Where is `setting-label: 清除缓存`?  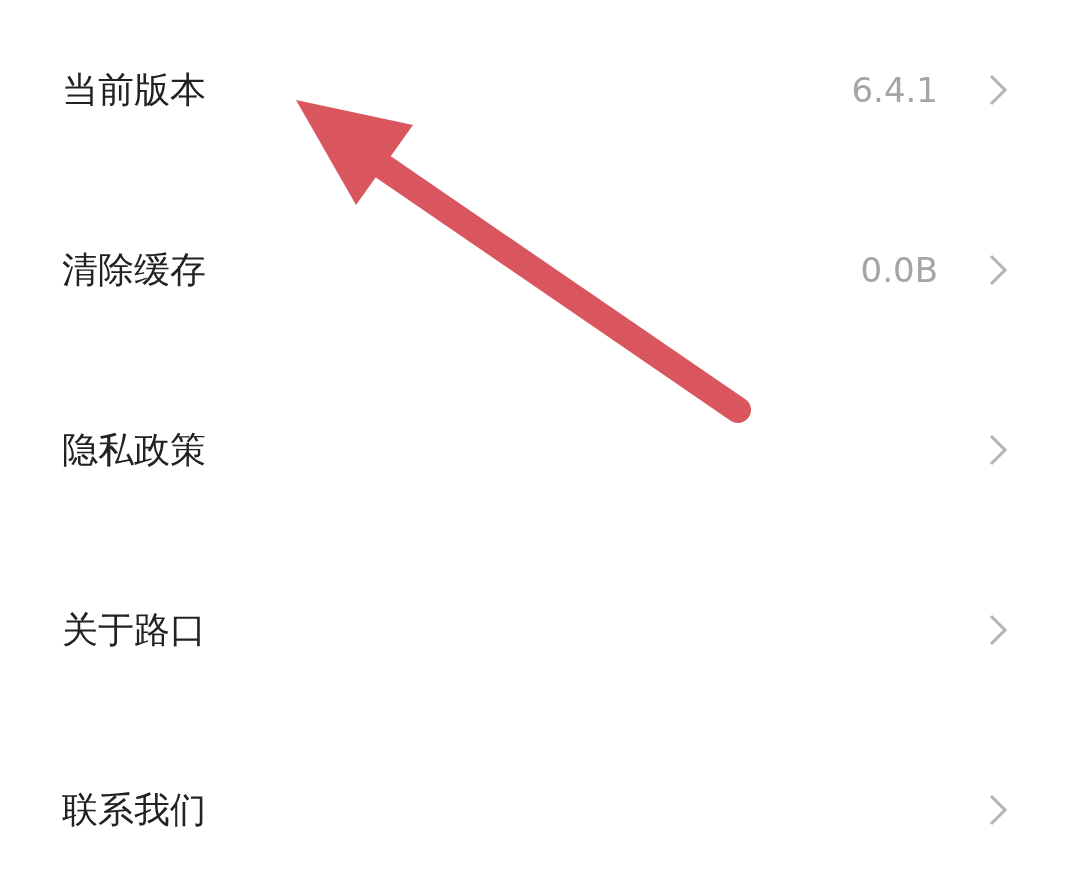
setting-label: 清除缓存 is located at coordinates (134, 269).